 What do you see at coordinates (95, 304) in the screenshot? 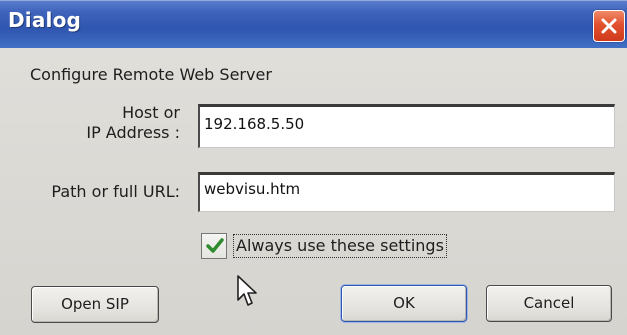
I see `open-sip-button: Open SIP` at bounding box center [95, 304].